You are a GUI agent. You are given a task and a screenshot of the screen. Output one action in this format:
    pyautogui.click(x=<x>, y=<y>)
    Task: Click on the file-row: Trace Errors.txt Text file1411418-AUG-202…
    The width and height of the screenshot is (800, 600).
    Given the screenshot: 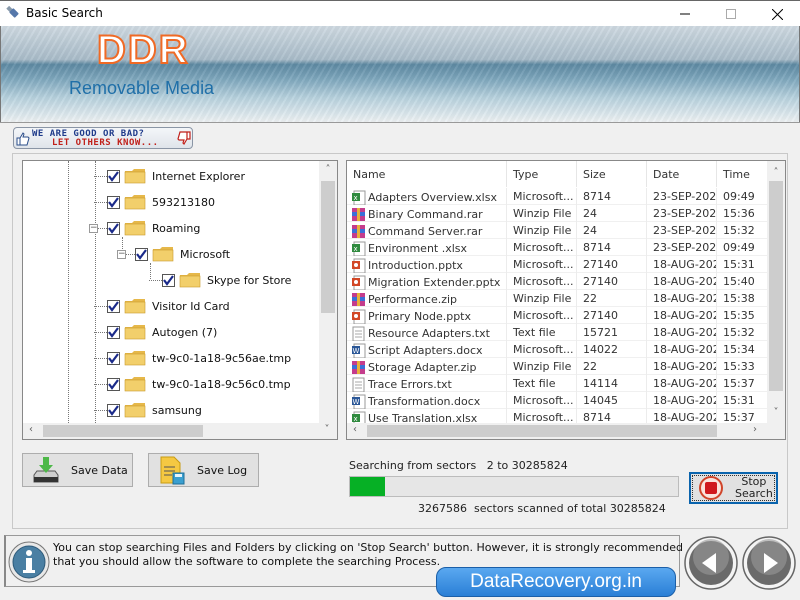 What is the action you would take?
    pyautogui.click(x=557, y=383)
    